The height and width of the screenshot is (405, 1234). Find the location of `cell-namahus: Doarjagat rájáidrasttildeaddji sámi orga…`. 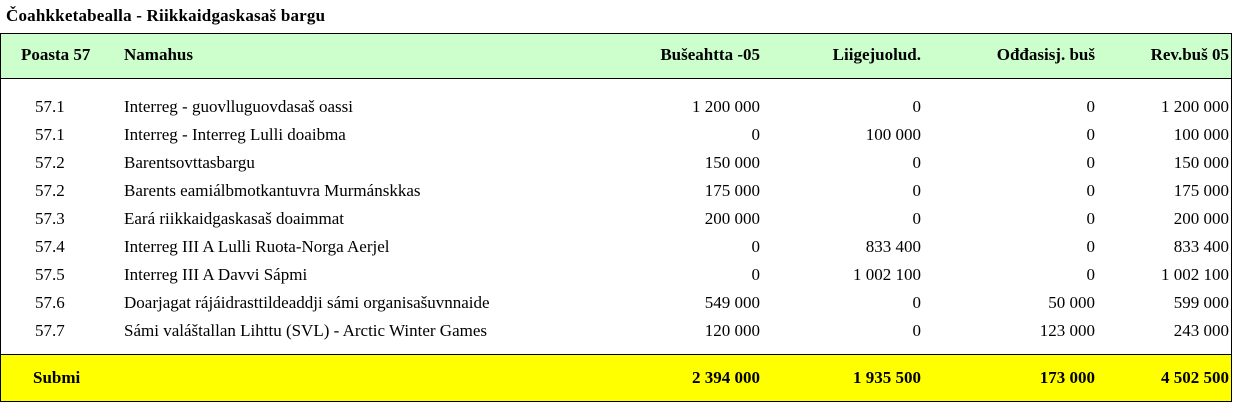

cell-namahus: Doarjagat rájáidrasttildeaddji sámi orga… is located at coordinates (307, 302).